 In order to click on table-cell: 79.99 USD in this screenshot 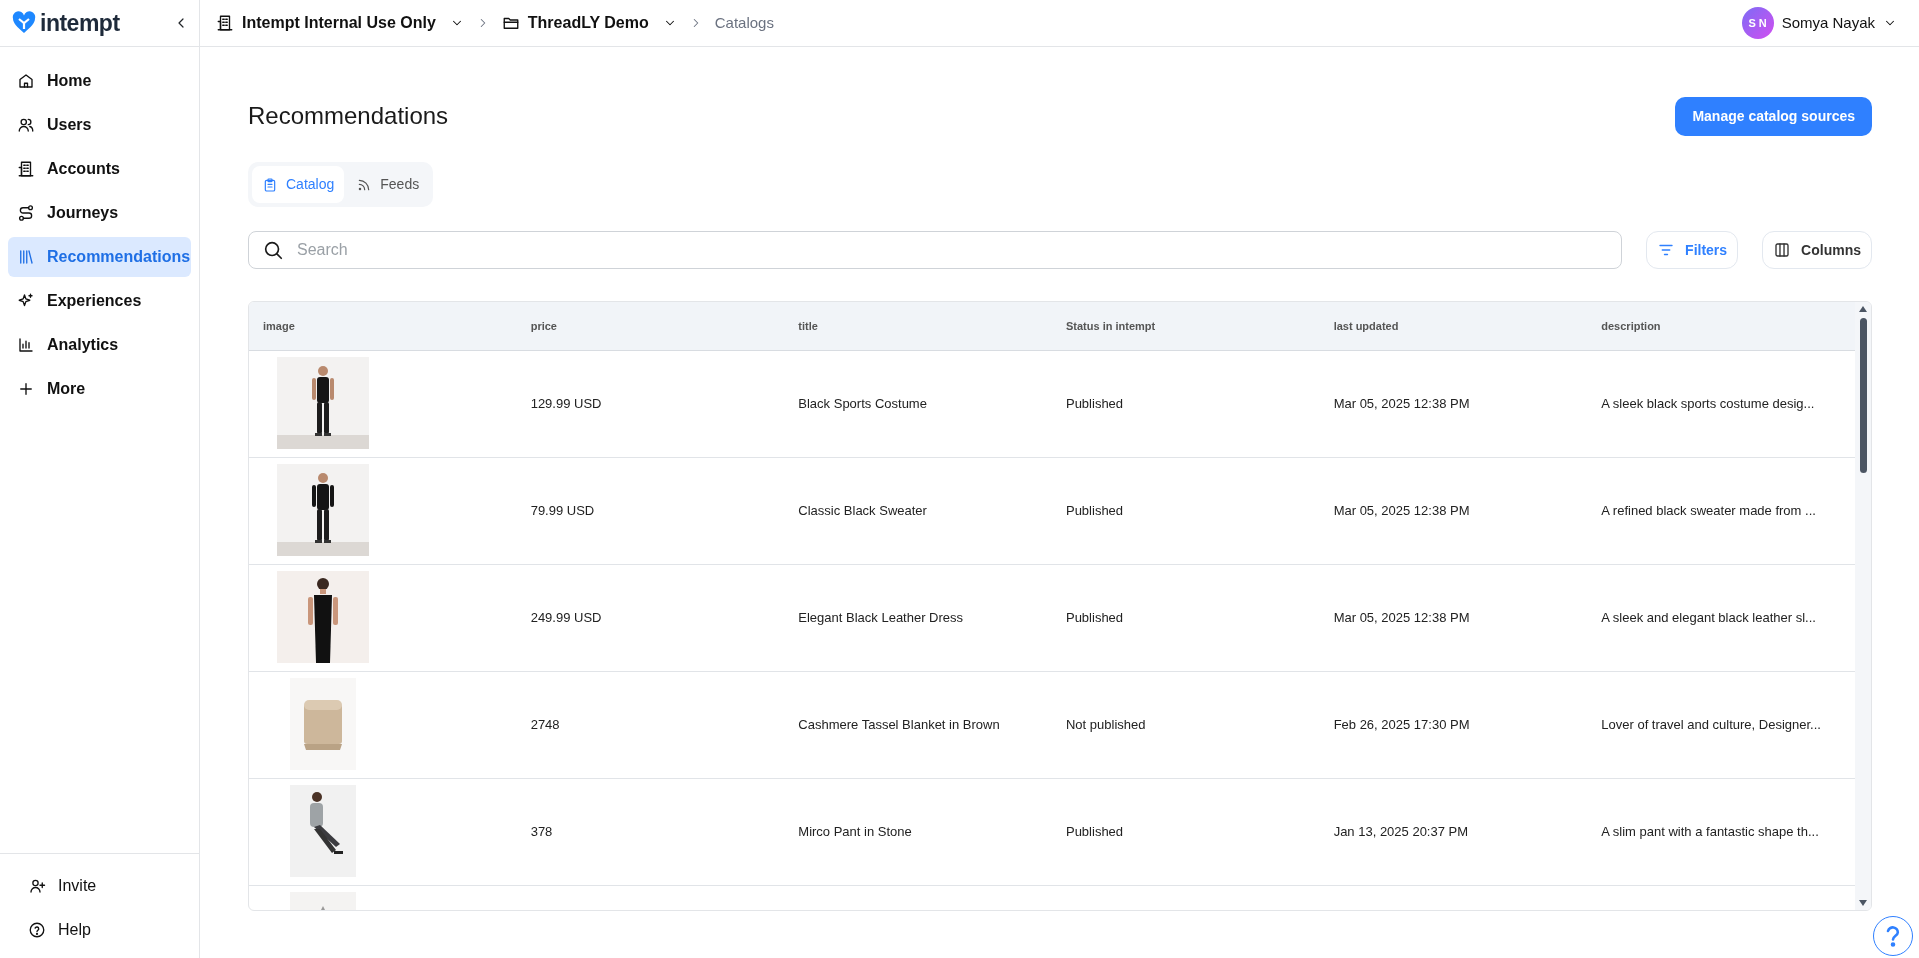, I will do `click(650, 510)`.